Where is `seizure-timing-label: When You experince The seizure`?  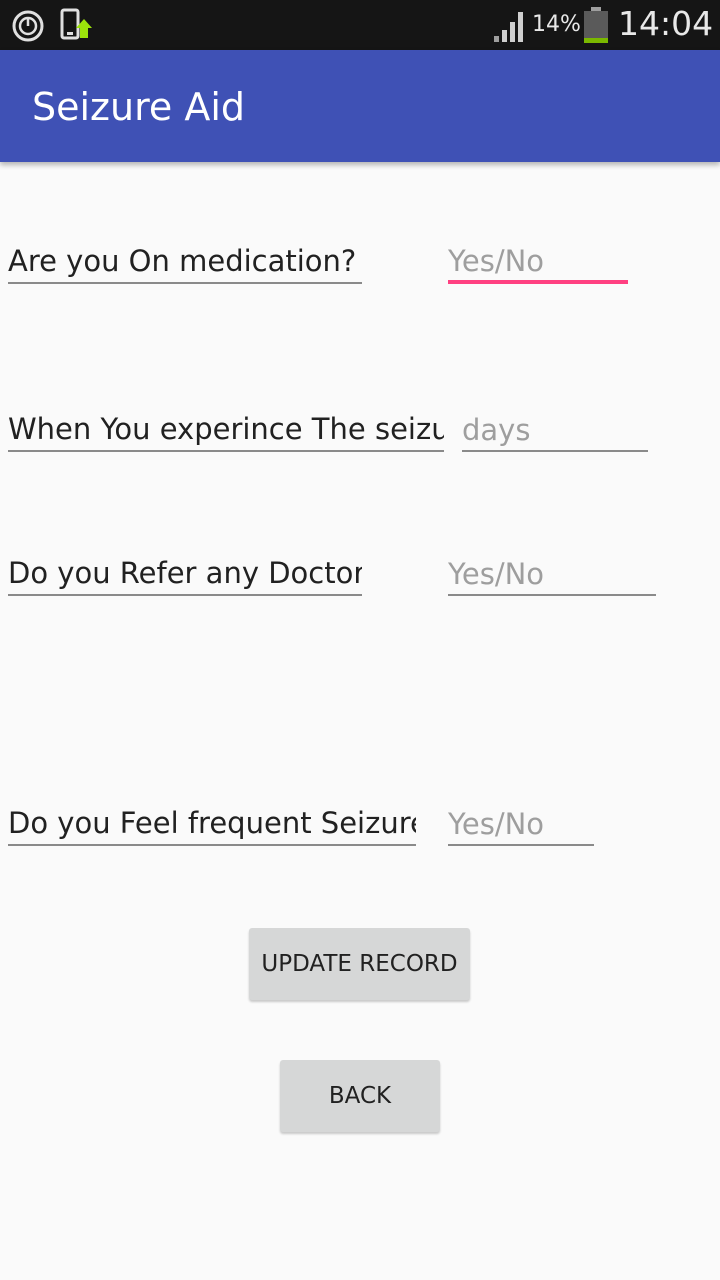 seizure-timing-label: When You experince The seizure is located at coordinates (226, 431).